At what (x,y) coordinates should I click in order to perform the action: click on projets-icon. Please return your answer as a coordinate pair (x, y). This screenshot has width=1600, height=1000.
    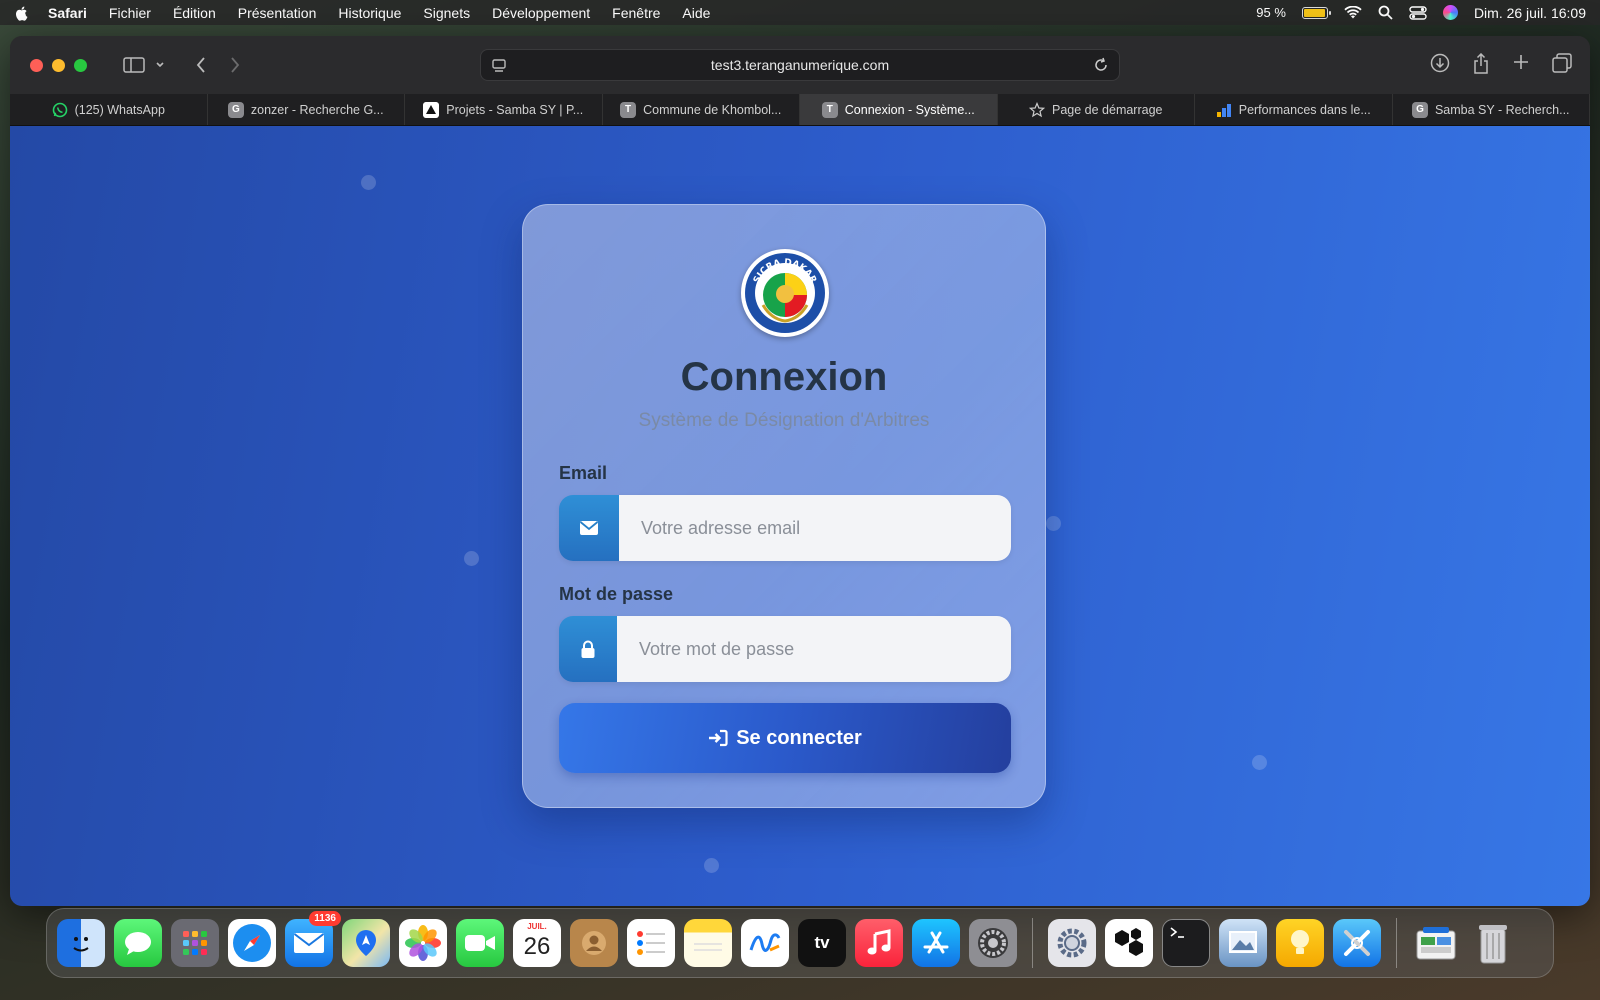
    Looking at the image, I should click on (431, 109).